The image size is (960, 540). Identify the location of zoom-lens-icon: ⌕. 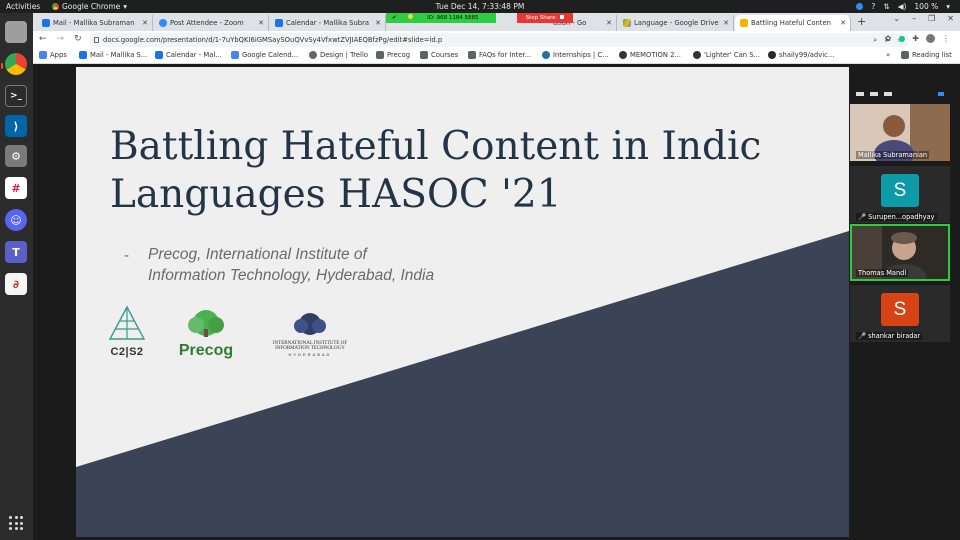
(875, 40).